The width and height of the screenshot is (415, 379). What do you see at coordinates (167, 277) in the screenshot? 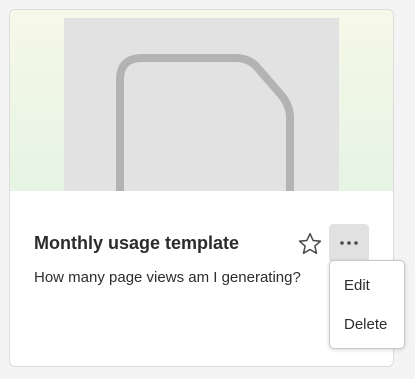
I see `template-description: How many page views am I generating?` at bounding box center [167, 277].